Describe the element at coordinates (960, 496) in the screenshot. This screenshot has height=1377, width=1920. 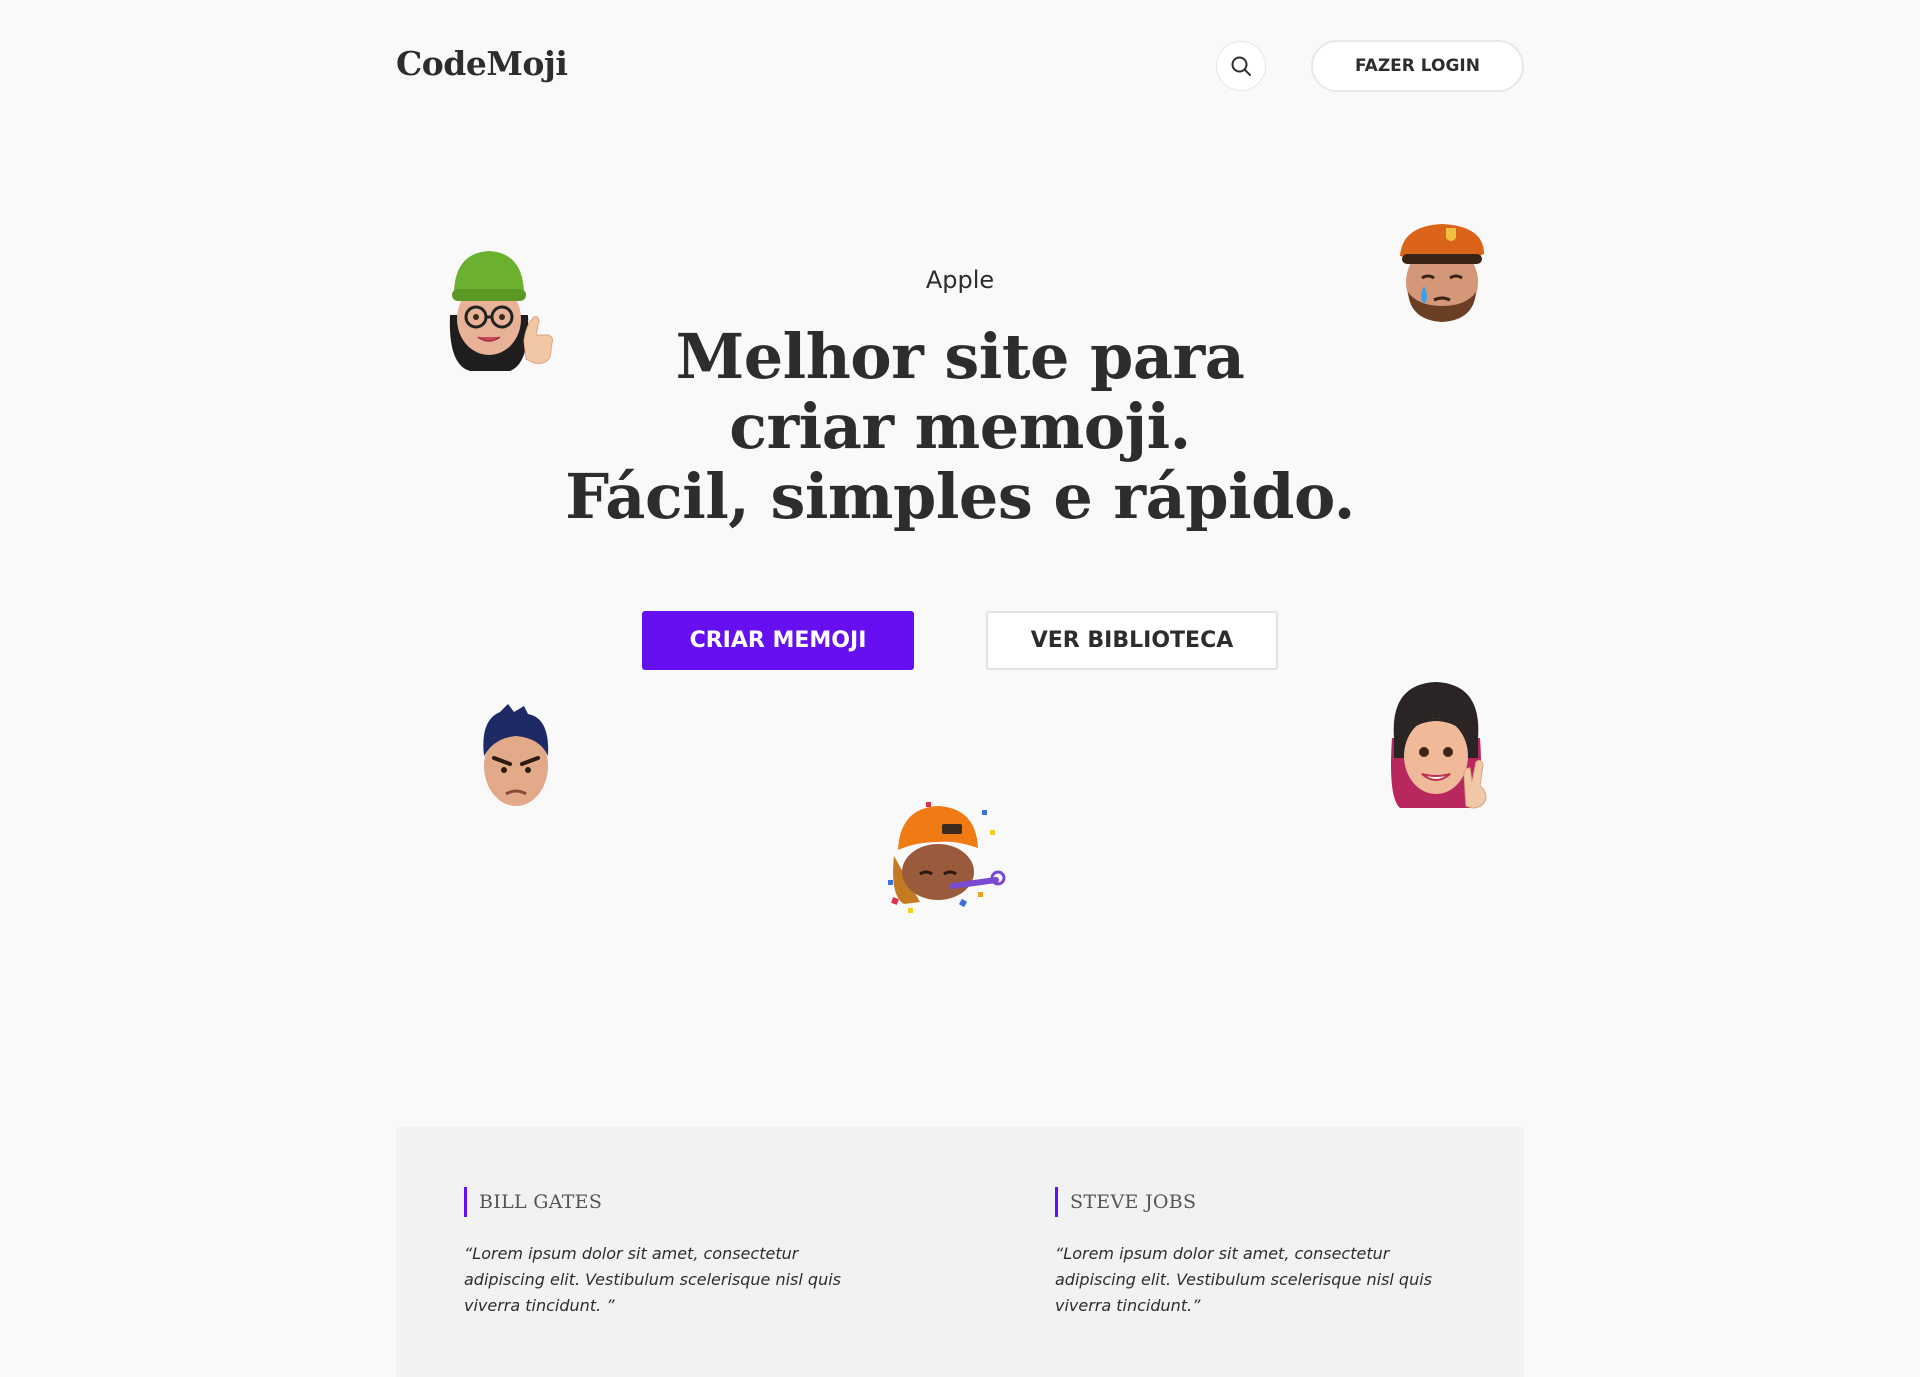
I see `hero-title-line: Fácil, simples e rápido.` at that location.